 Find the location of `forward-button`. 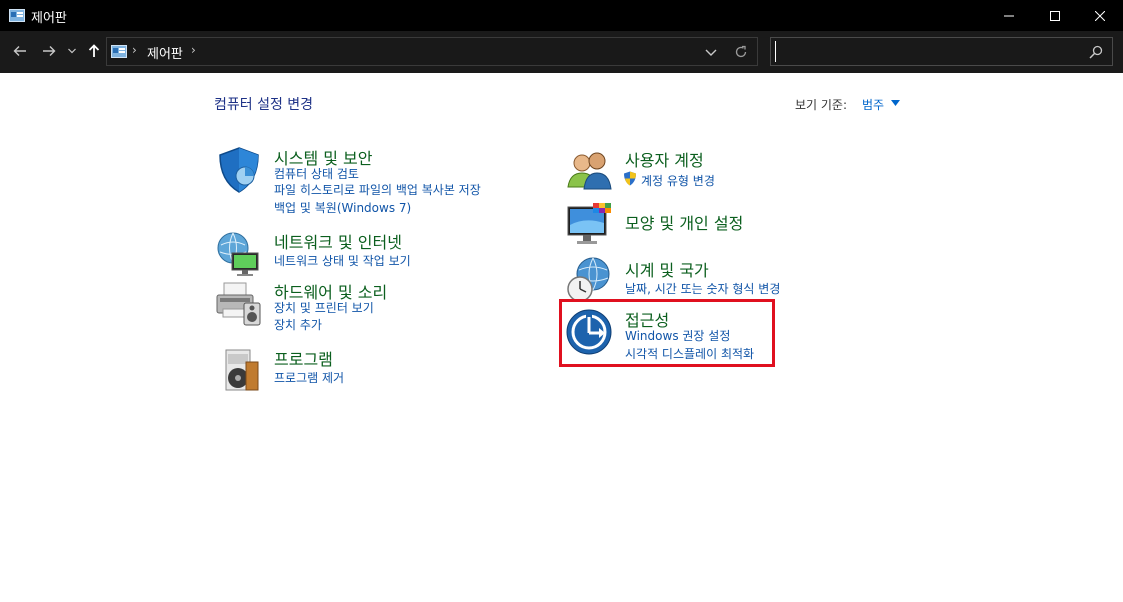

forward-button is located at coordinates (49, 51).